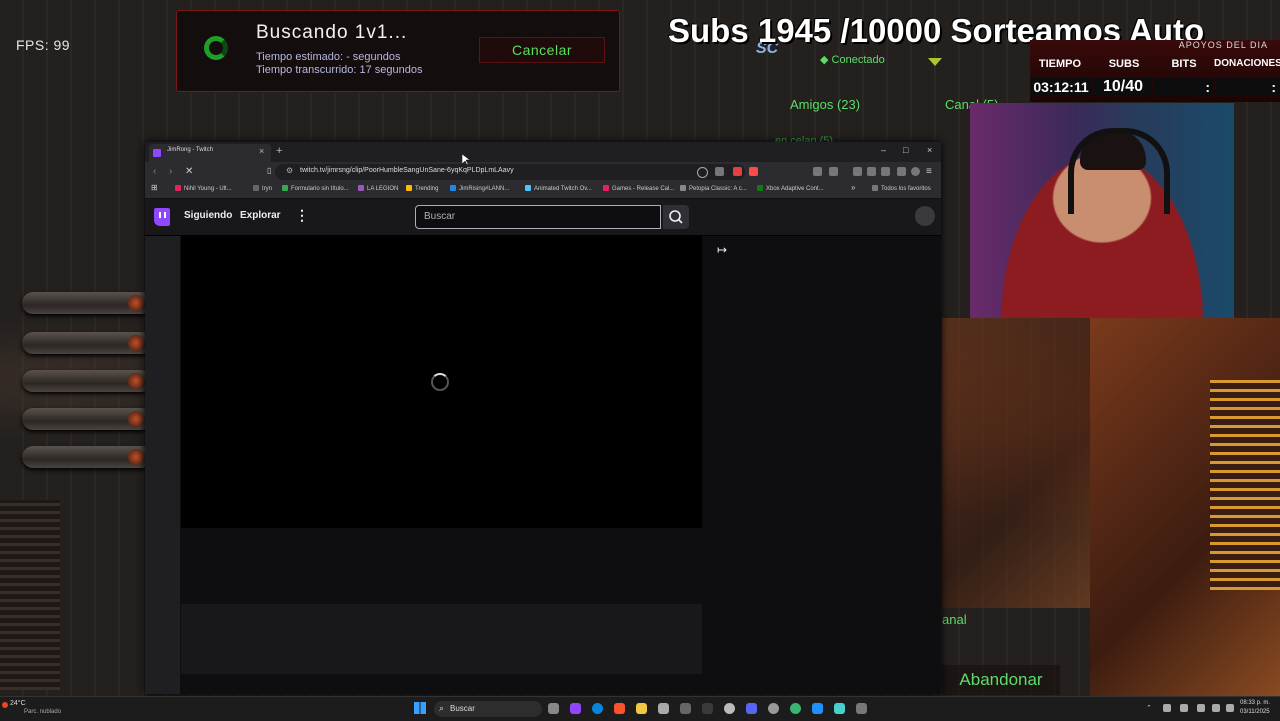  I want to click on apps-icon: ⊞, so click(154, 187).